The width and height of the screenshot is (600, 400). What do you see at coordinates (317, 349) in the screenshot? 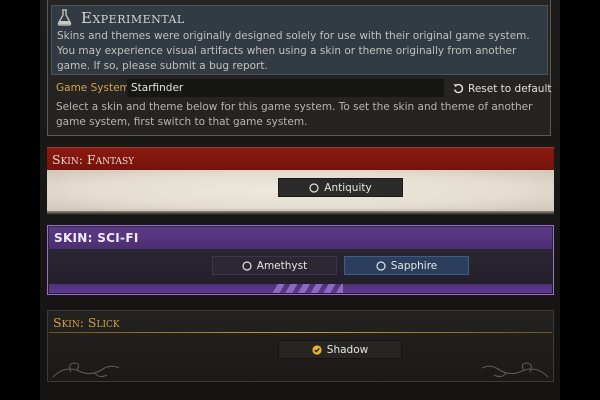
I see `check-circle-icon` at bounding box center [317, 349].